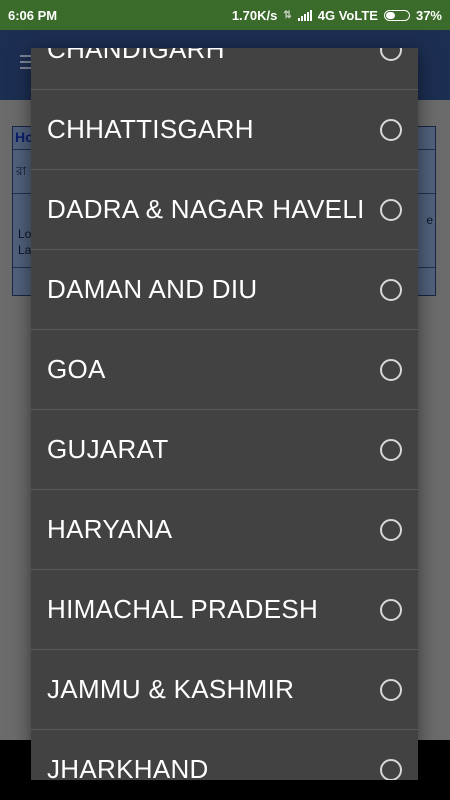 The height and width of the screenshot is (800, 450). Describe the element at coordinates (347, 15) in the screenshot. I see `network-type: 4G VoLTE` at that location.